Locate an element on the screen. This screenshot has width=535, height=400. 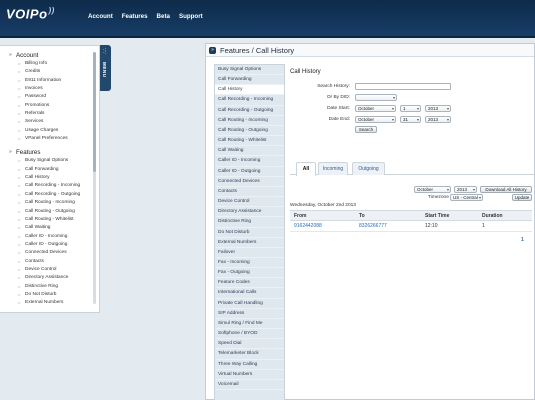
slide-menu-scrollbar is located at coordinates (94, 178).